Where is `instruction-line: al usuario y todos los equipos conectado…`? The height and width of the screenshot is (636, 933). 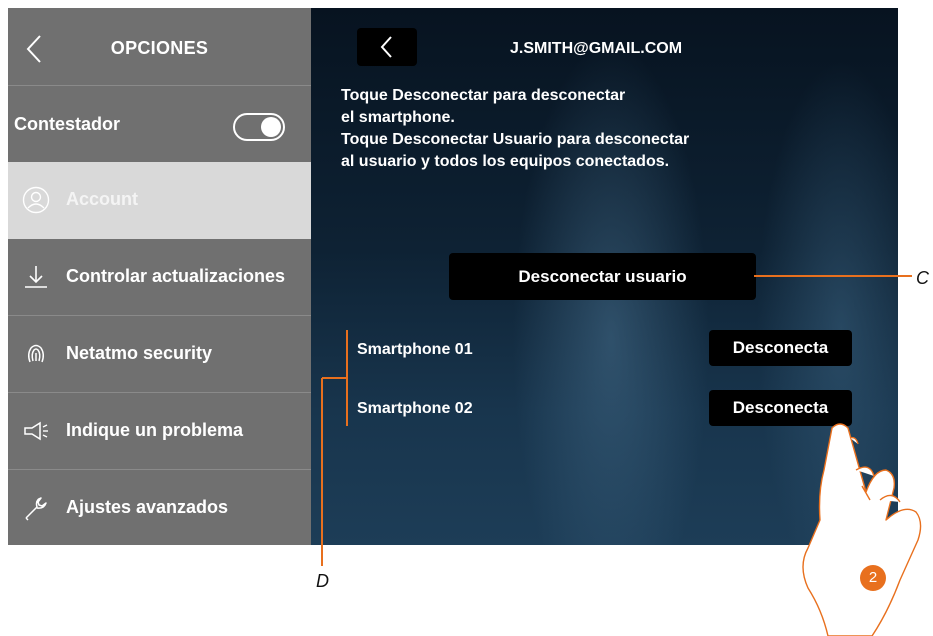
instruction-line: al usuario y todos los equipos conectado… is located at coordinates (505, 161).